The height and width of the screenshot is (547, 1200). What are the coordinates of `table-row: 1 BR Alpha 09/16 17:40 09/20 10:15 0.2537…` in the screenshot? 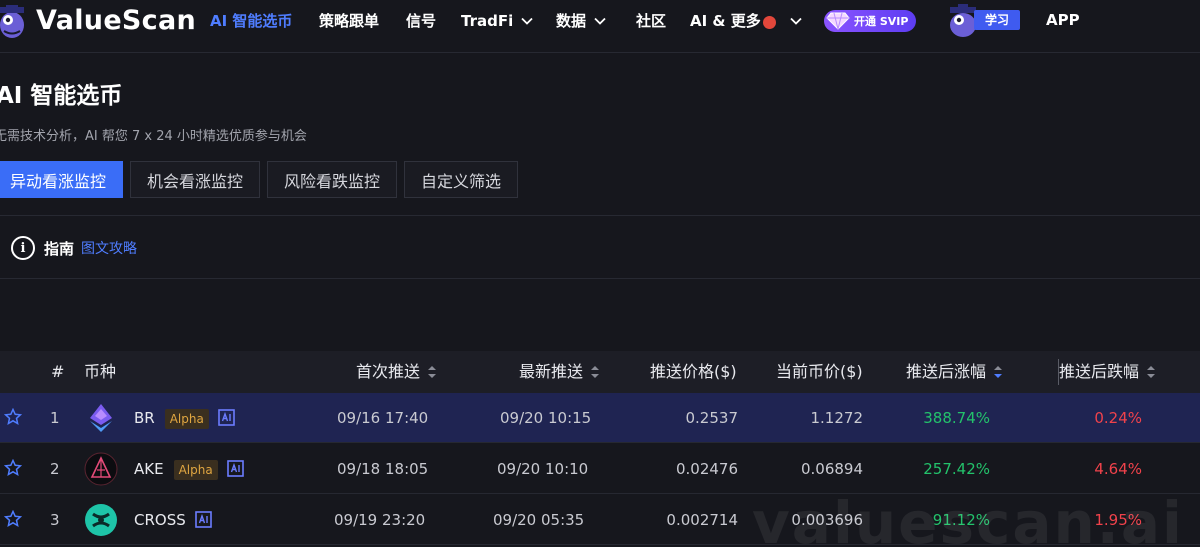 It's located at (600, 418).